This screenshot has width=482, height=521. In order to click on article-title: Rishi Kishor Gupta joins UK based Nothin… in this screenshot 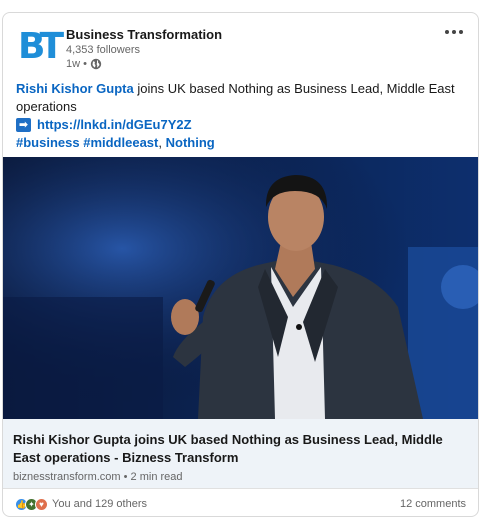, I will do `click(240, 449)`.